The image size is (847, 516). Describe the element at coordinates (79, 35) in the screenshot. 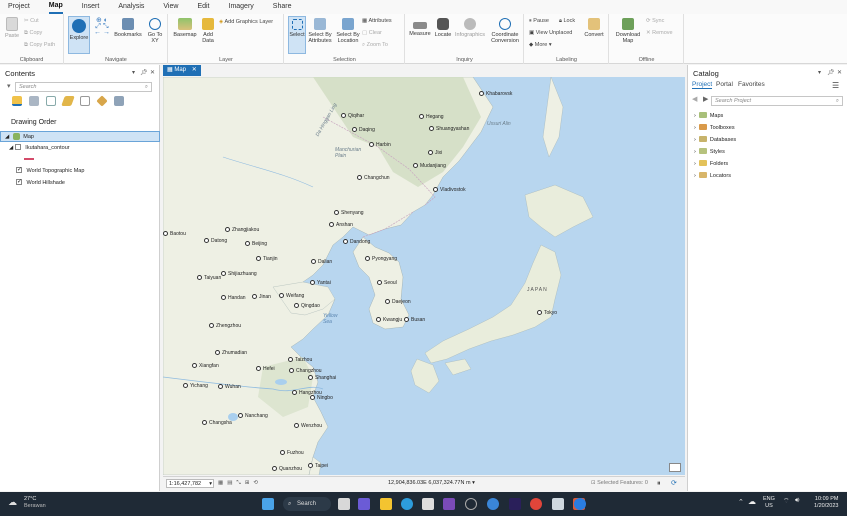

I see `explore-button: Explore` at that location.